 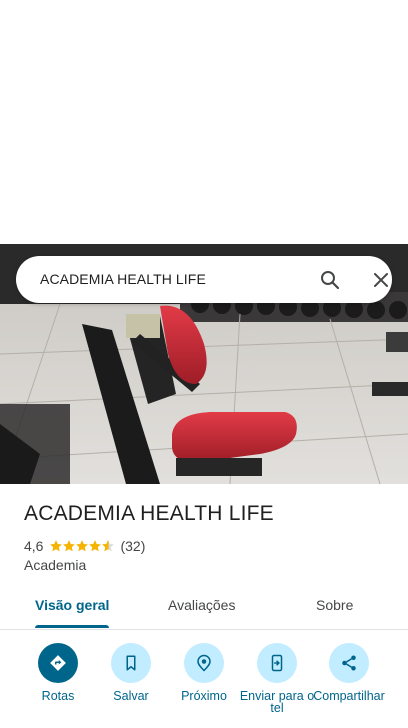 What do you see at coordinates (72, 605) in the screenshot?
I see `tab-overview: Visão geral` at bounding box center [72, 605].